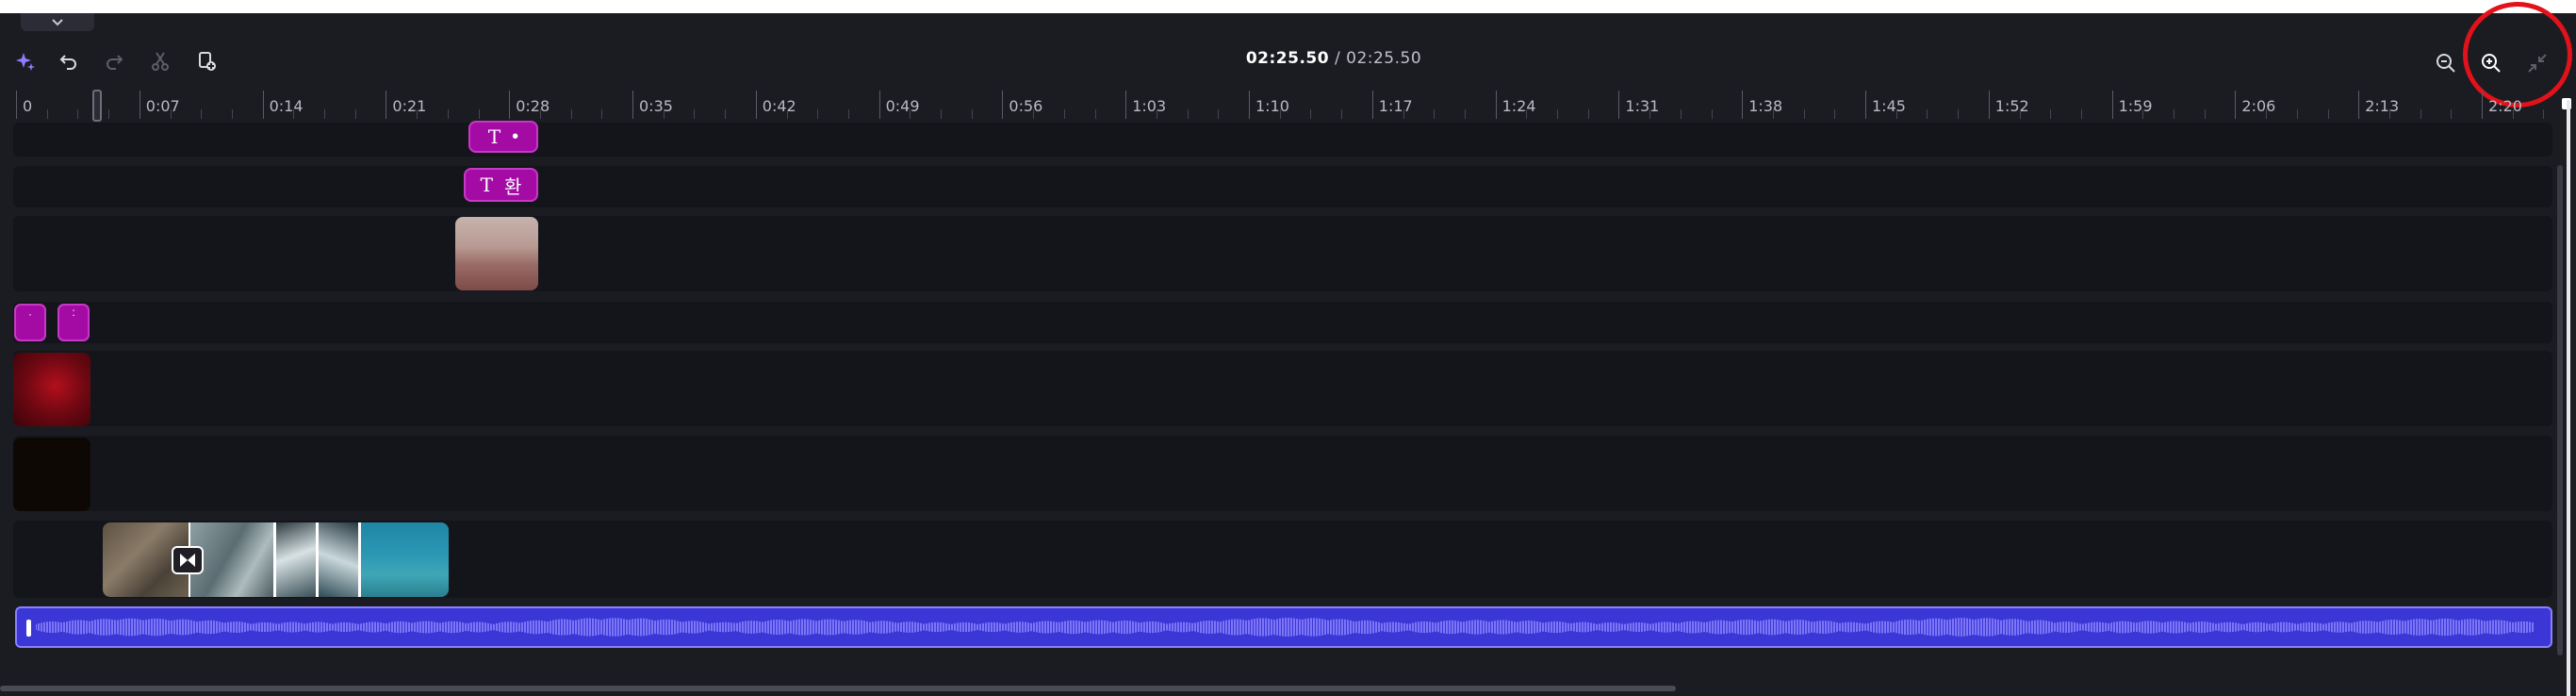 The height and width of the screenshot is (696, 2576). Describe the element at coordinates (775, 105) in the screenshot. I see `ruler-tick: 0:42` at that location.